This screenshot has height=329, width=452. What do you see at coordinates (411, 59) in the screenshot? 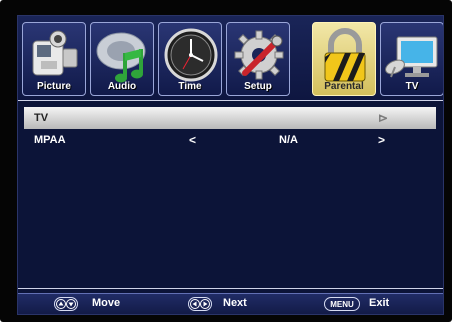
I see `tab-tv: TV` at bounding box center [411, 59].